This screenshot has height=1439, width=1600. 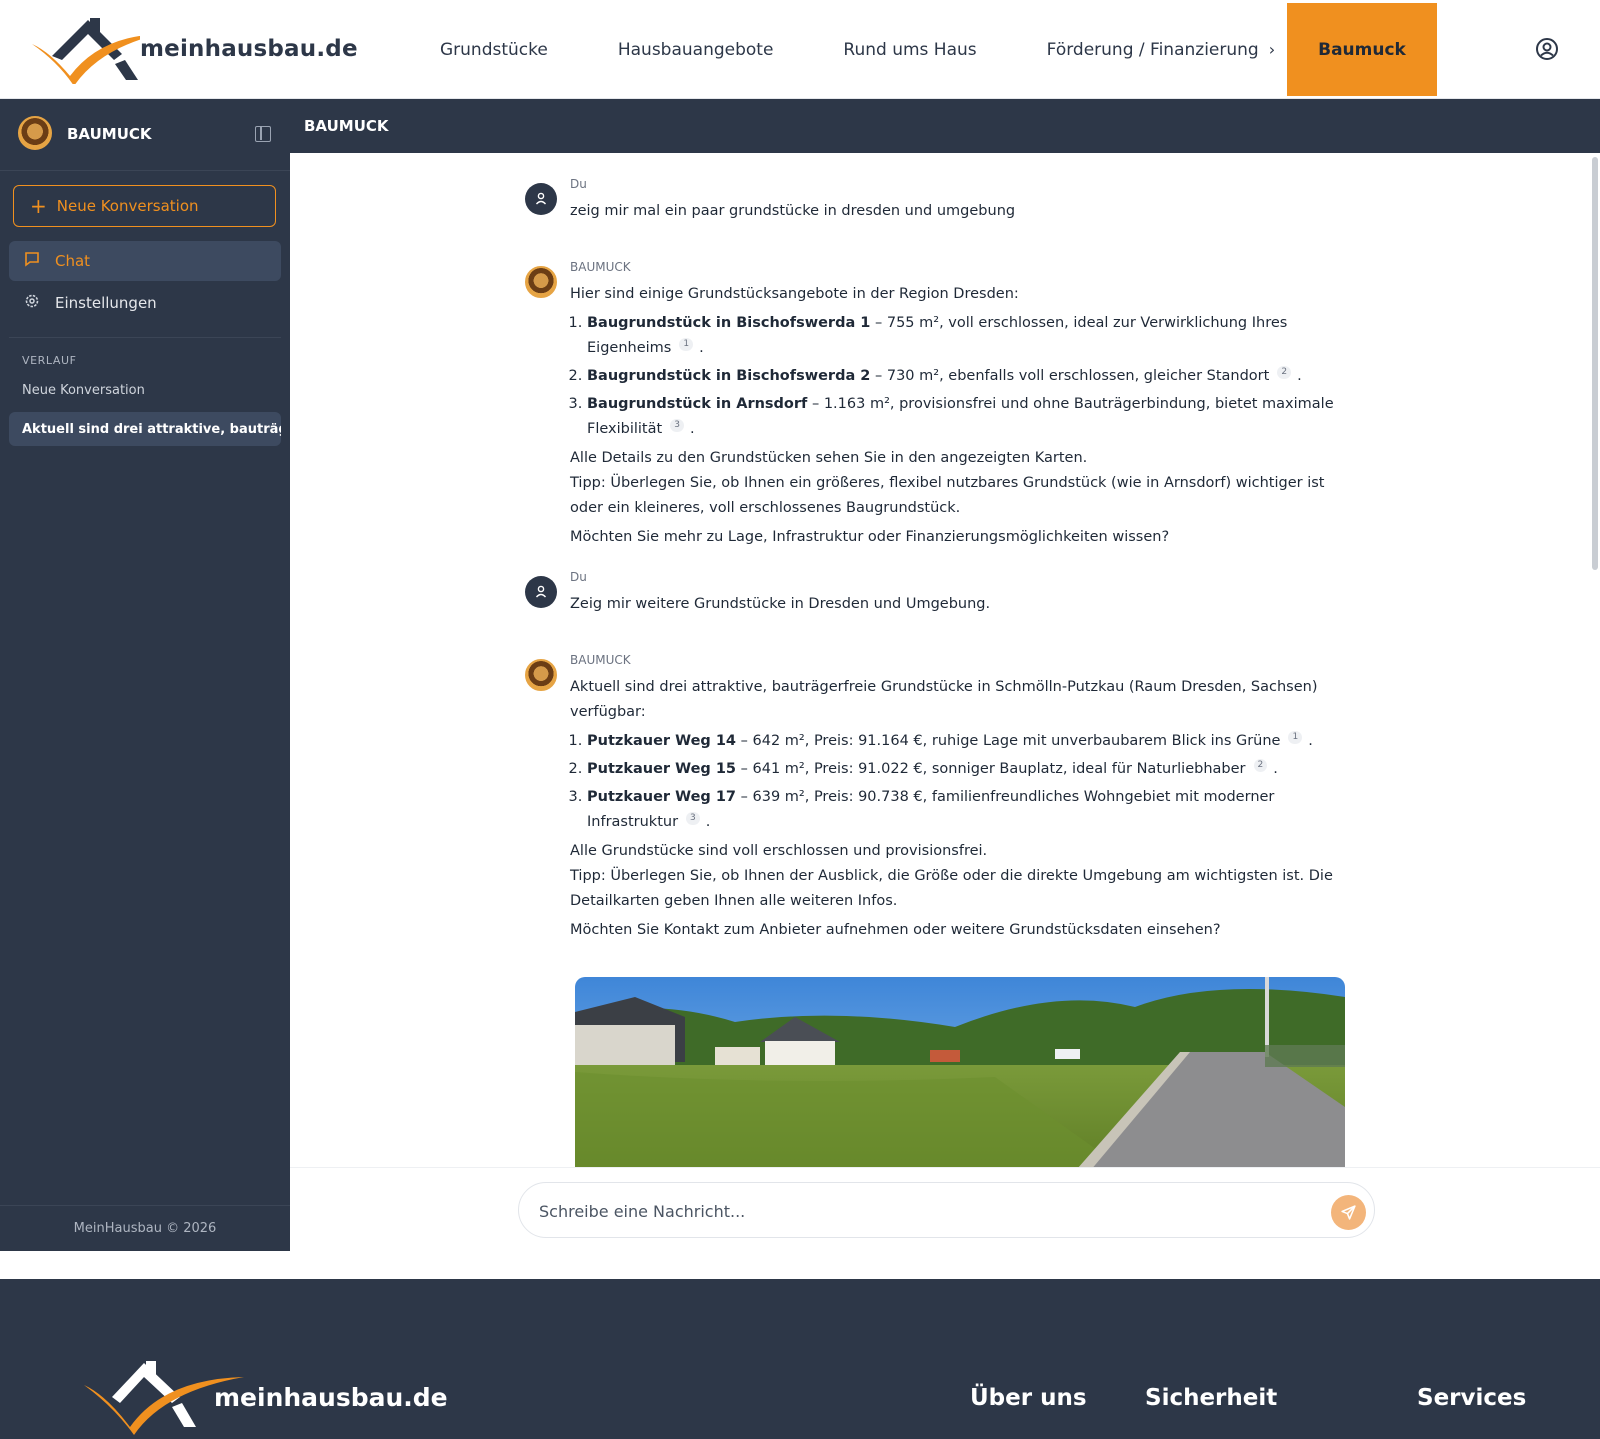 I want to click on nav-hausbauangebote: Hausbauangebote, so click(x=696, y=50).